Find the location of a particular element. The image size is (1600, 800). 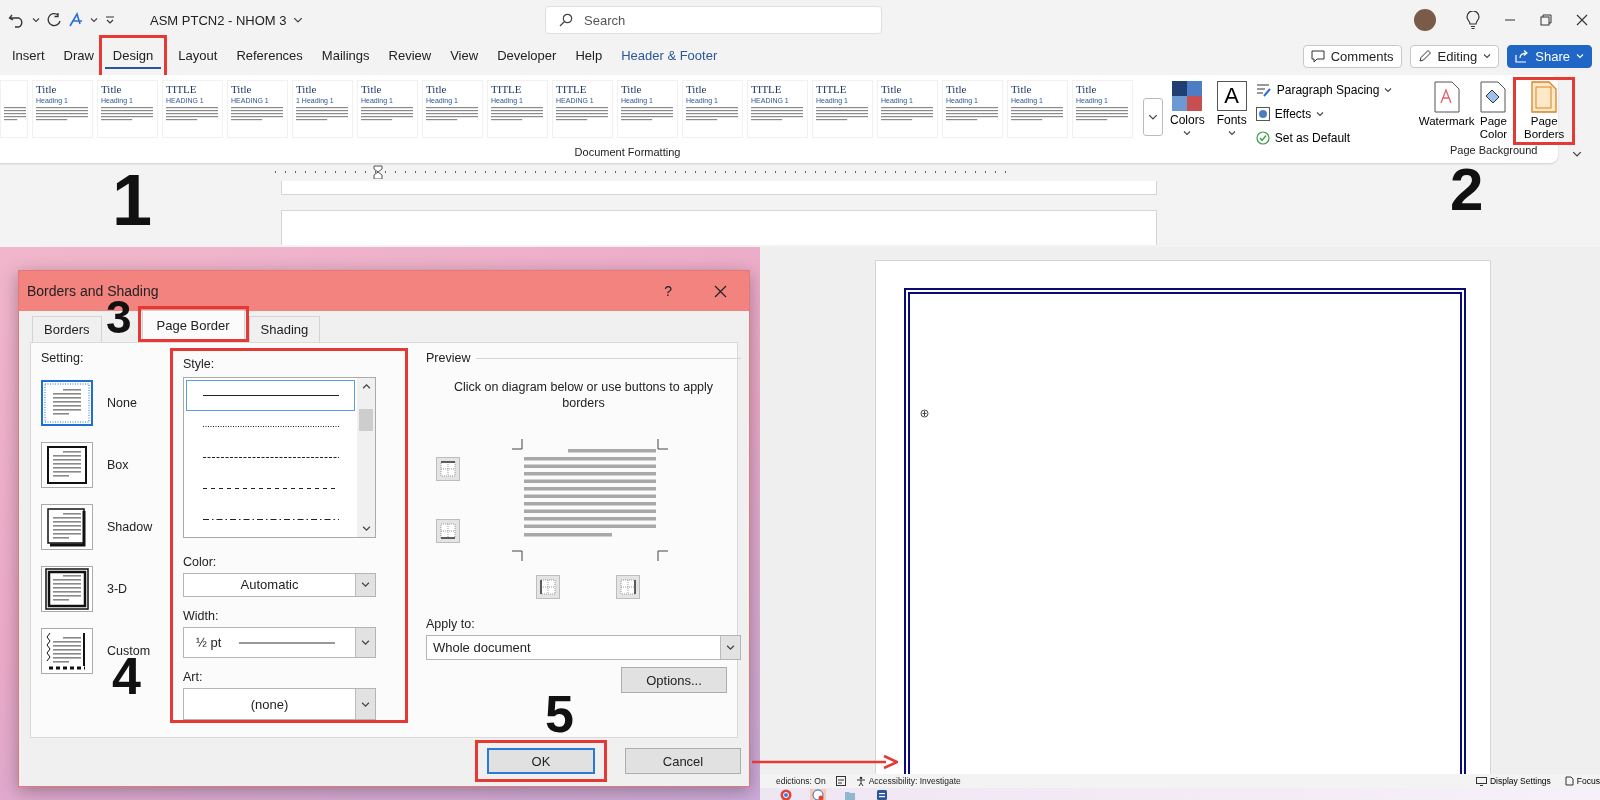

art-dropdown: (none) is located at coordinates (279, 704).